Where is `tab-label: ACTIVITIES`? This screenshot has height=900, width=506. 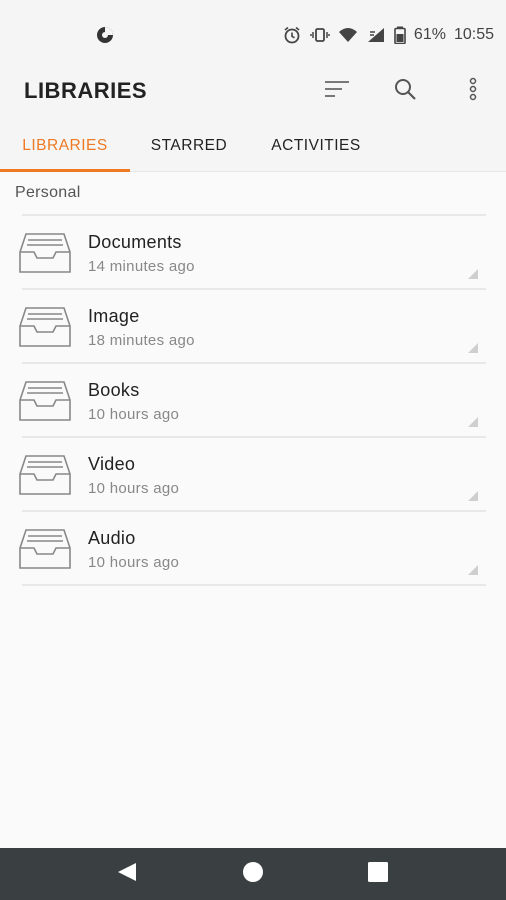
tab-label: ACTIVITIES is located at coordinates (316, 145).